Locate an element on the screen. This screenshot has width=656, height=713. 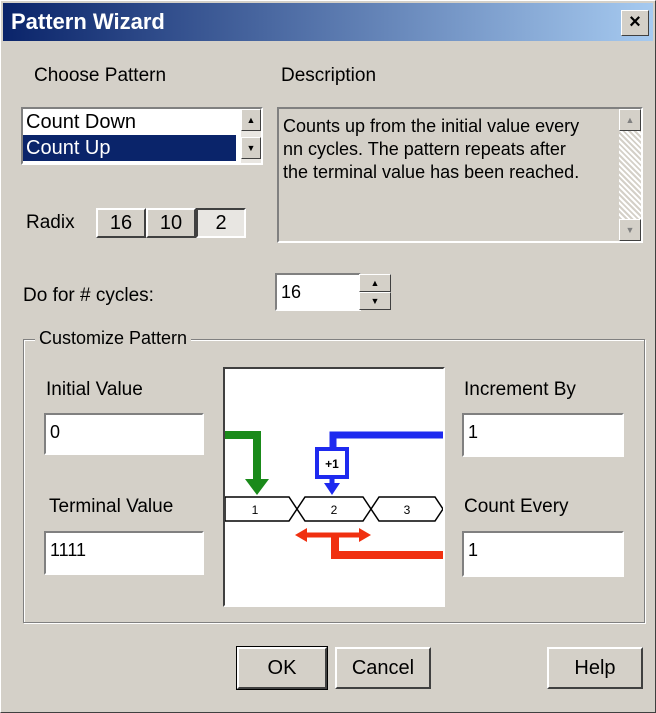
scroll-up-button: ▲ is located at coordinates (251, 120).